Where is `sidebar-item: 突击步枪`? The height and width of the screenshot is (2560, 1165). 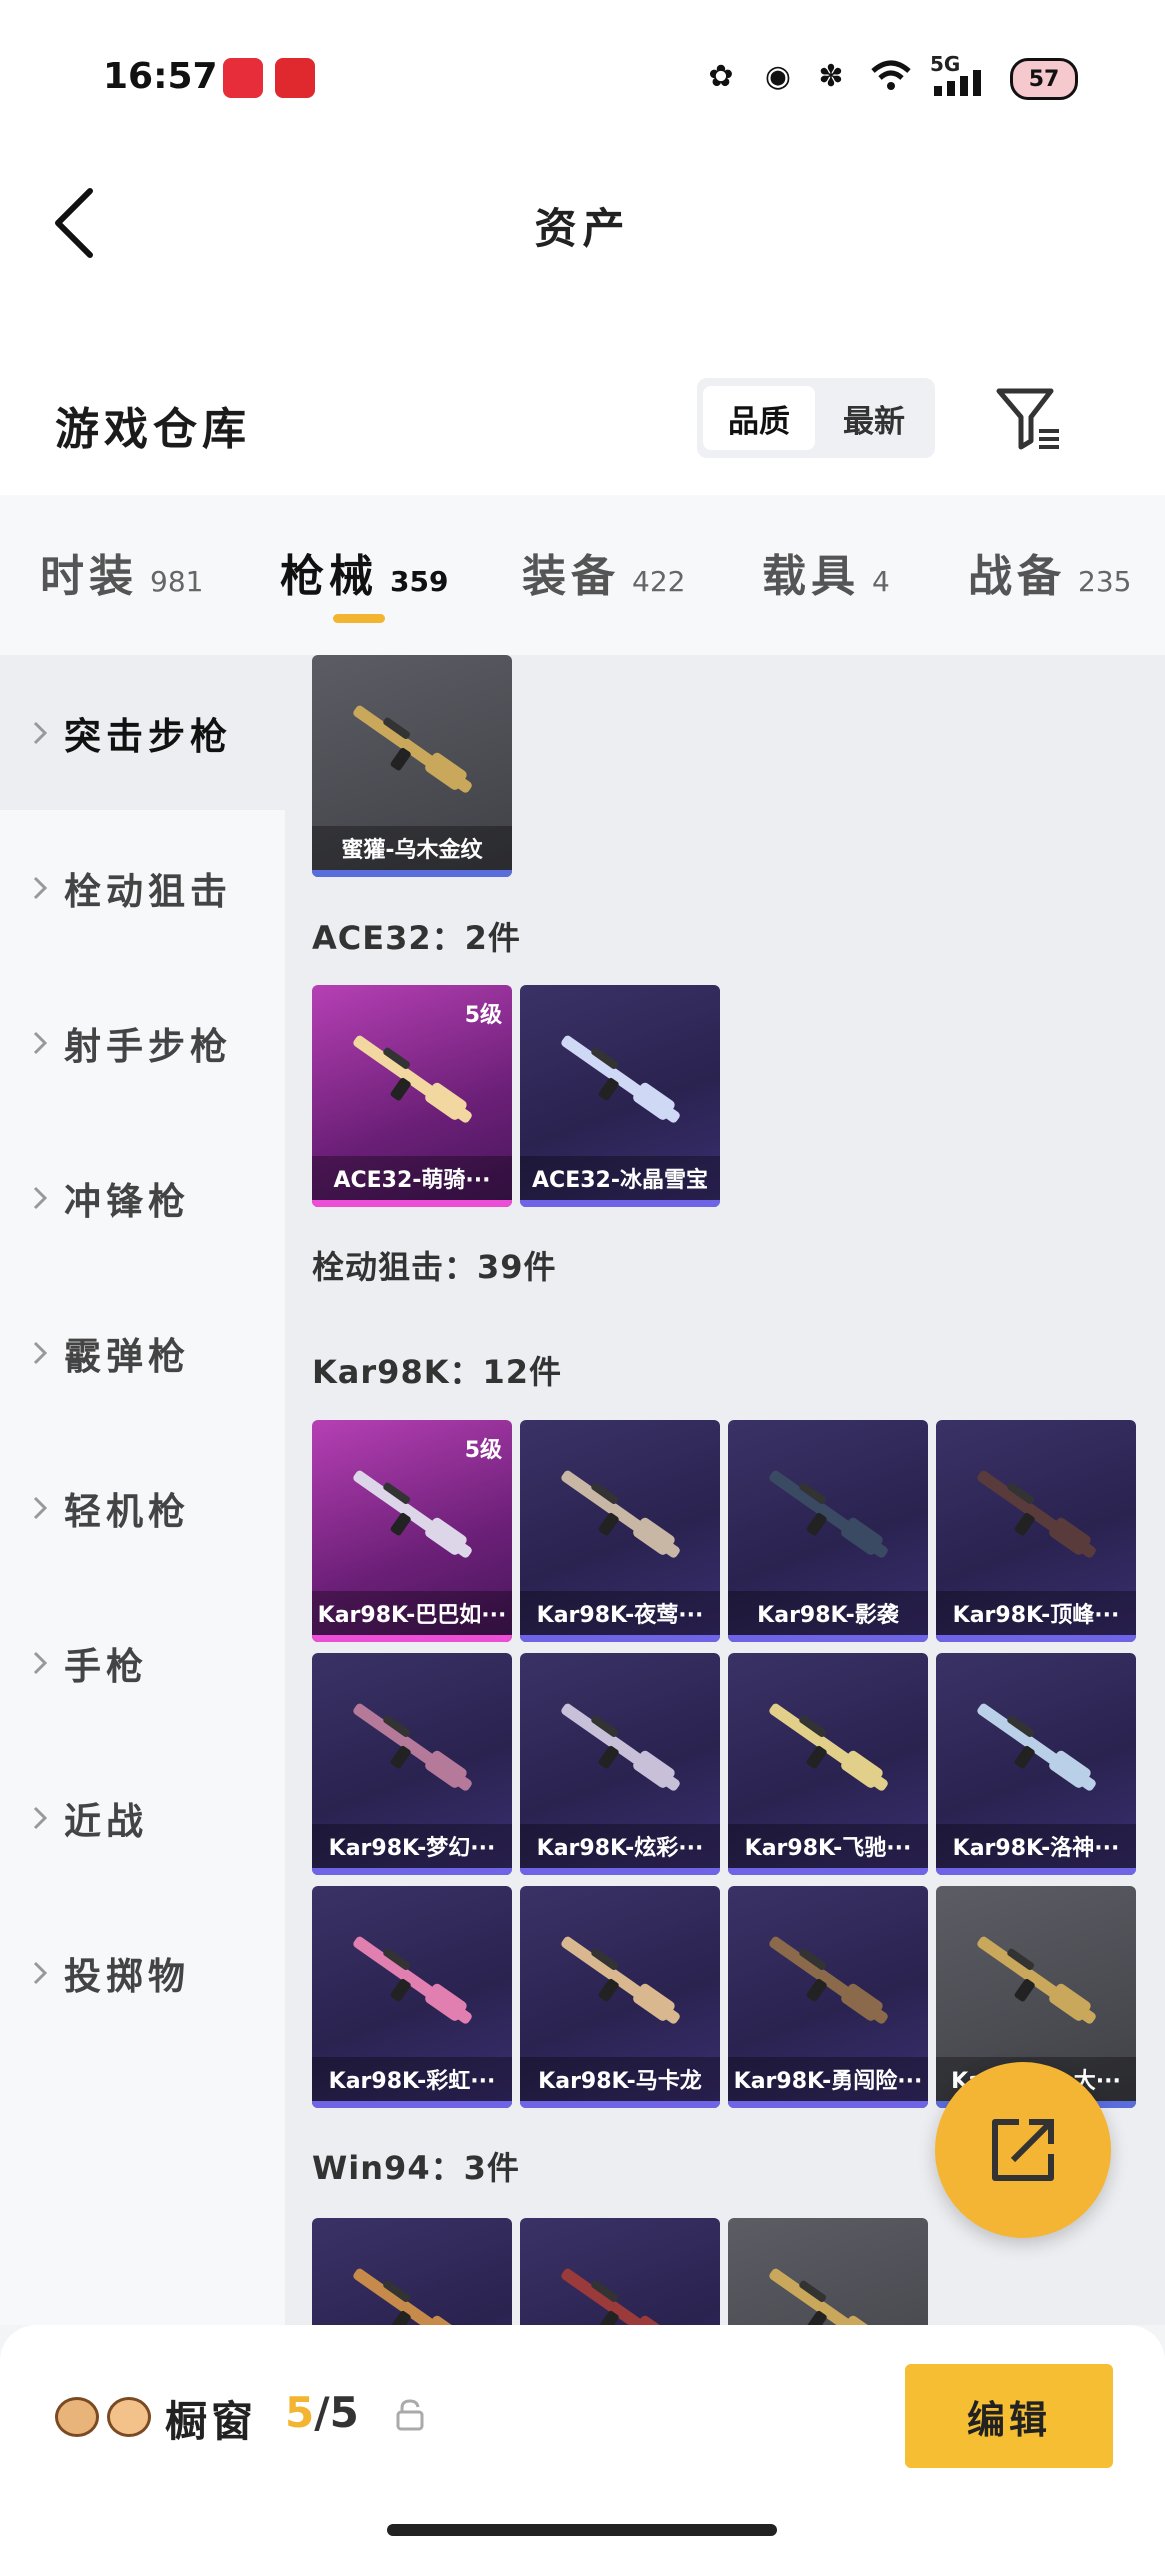 sidebar-item: 突击步枪 is located at coordinates (142, 732).